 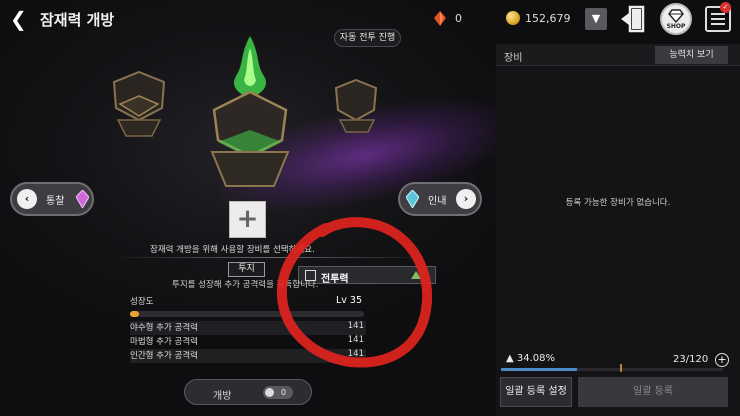 What do you see at coordinates (691, 359) in the screenshot?
I see `inventory-count: 23/120` at bounding box center [691, 359].